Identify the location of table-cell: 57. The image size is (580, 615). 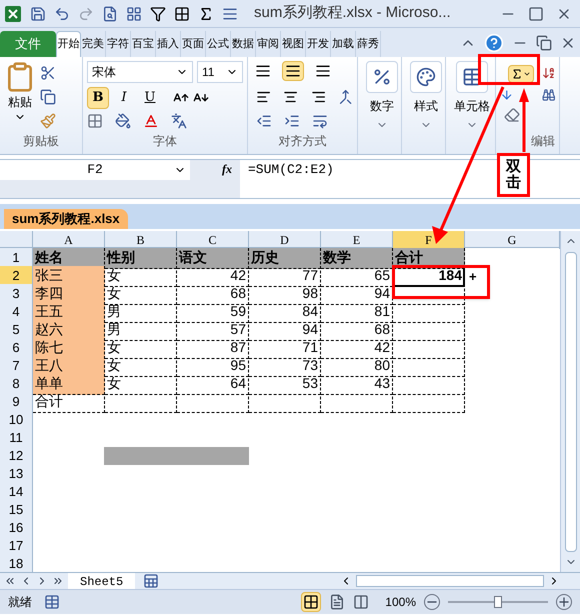
(213, 330).